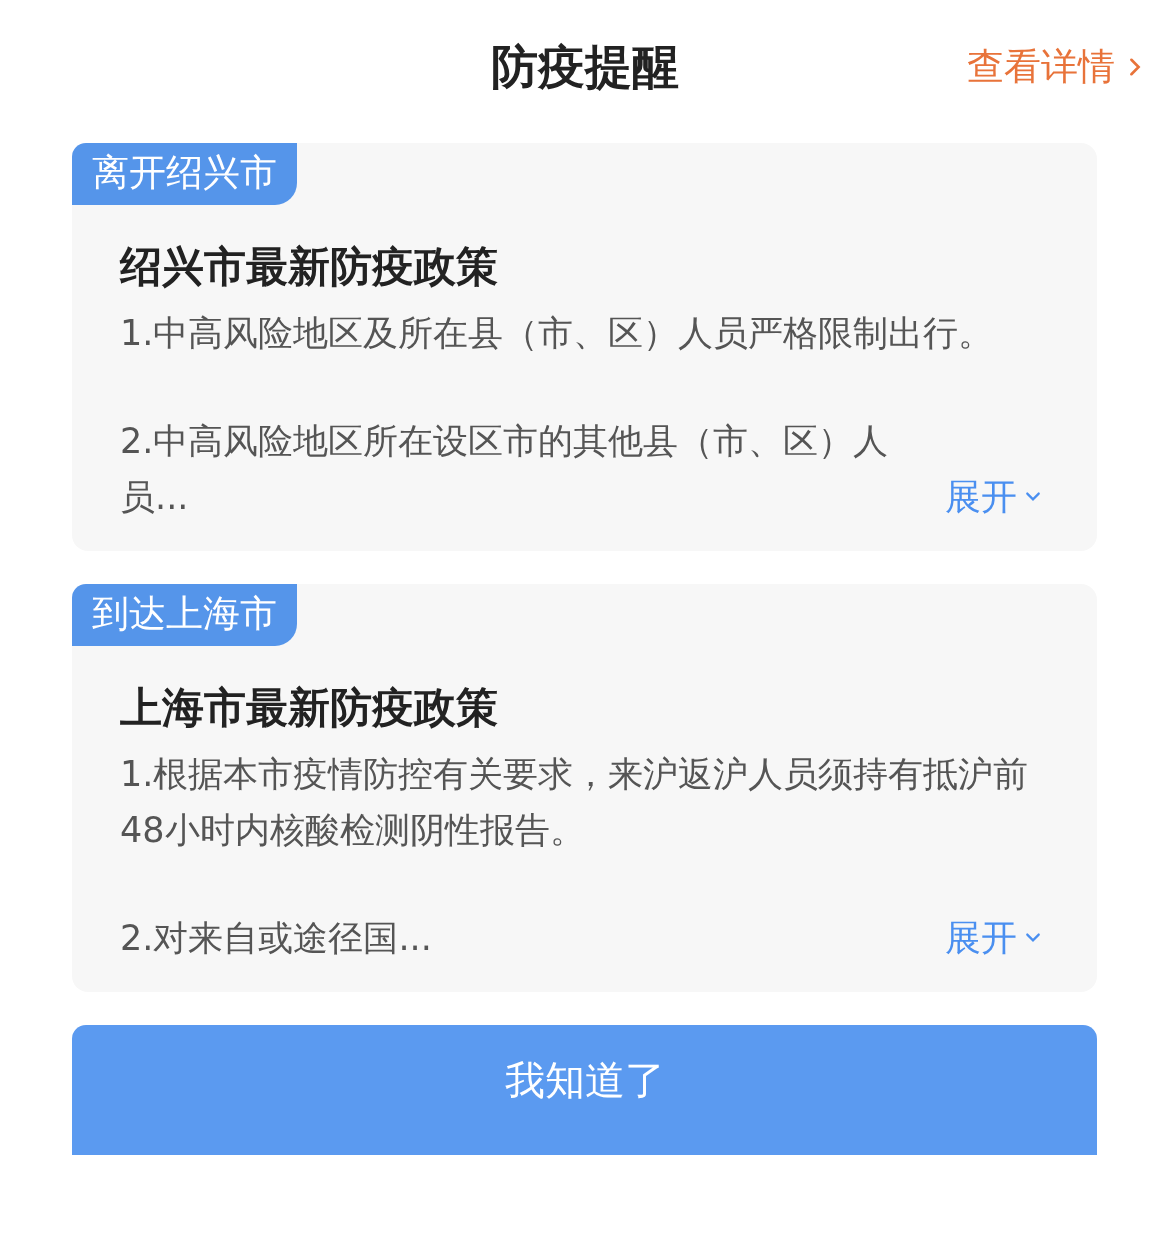 The height and width of the screenshot is (1237, 1166). I want to click on details-link: 查看详情, so click(1054, 67).